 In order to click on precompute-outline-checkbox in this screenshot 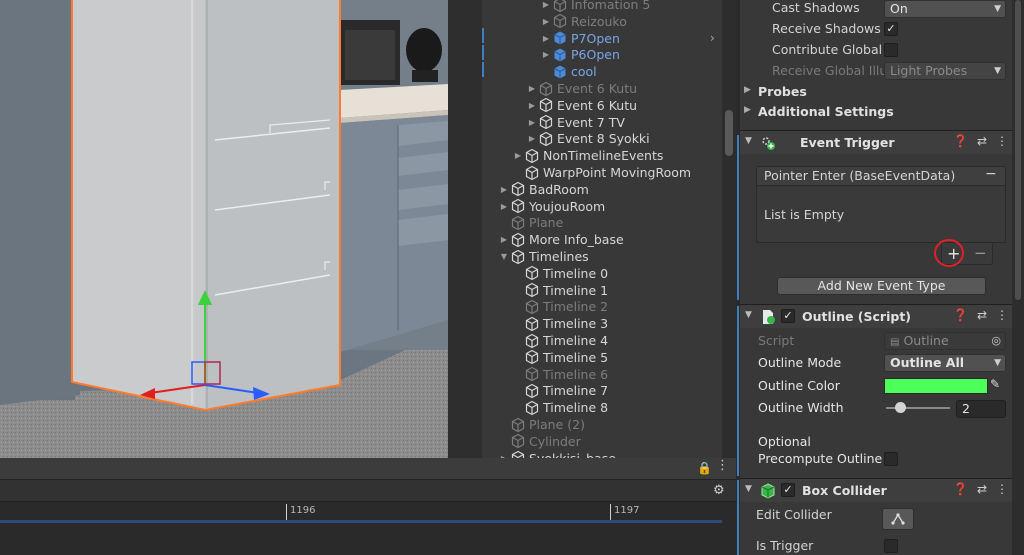, I will do `click(891, 459)`.